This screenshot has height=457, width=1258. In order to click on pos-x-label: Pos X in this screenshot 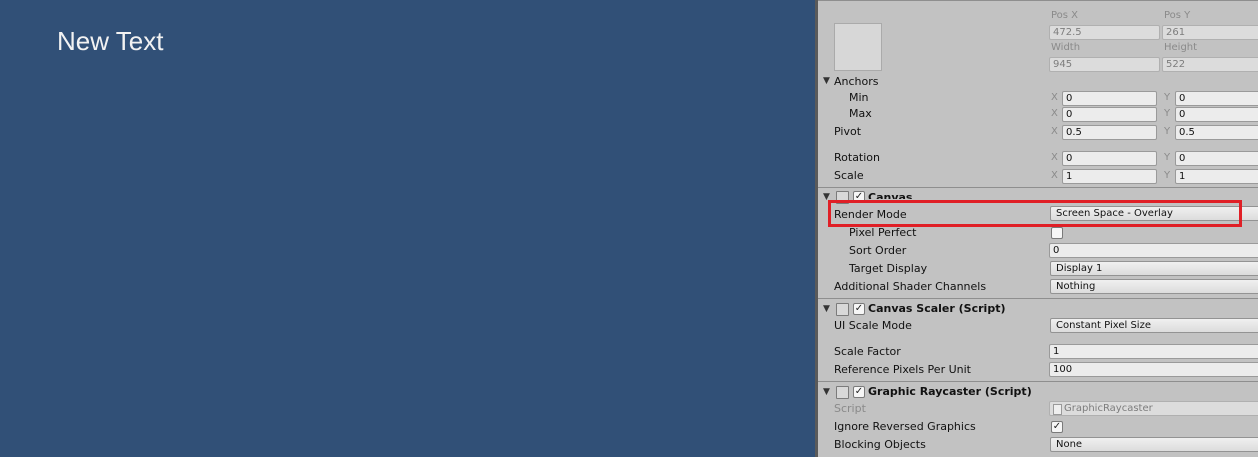, I will do `click(1065, 15)`.